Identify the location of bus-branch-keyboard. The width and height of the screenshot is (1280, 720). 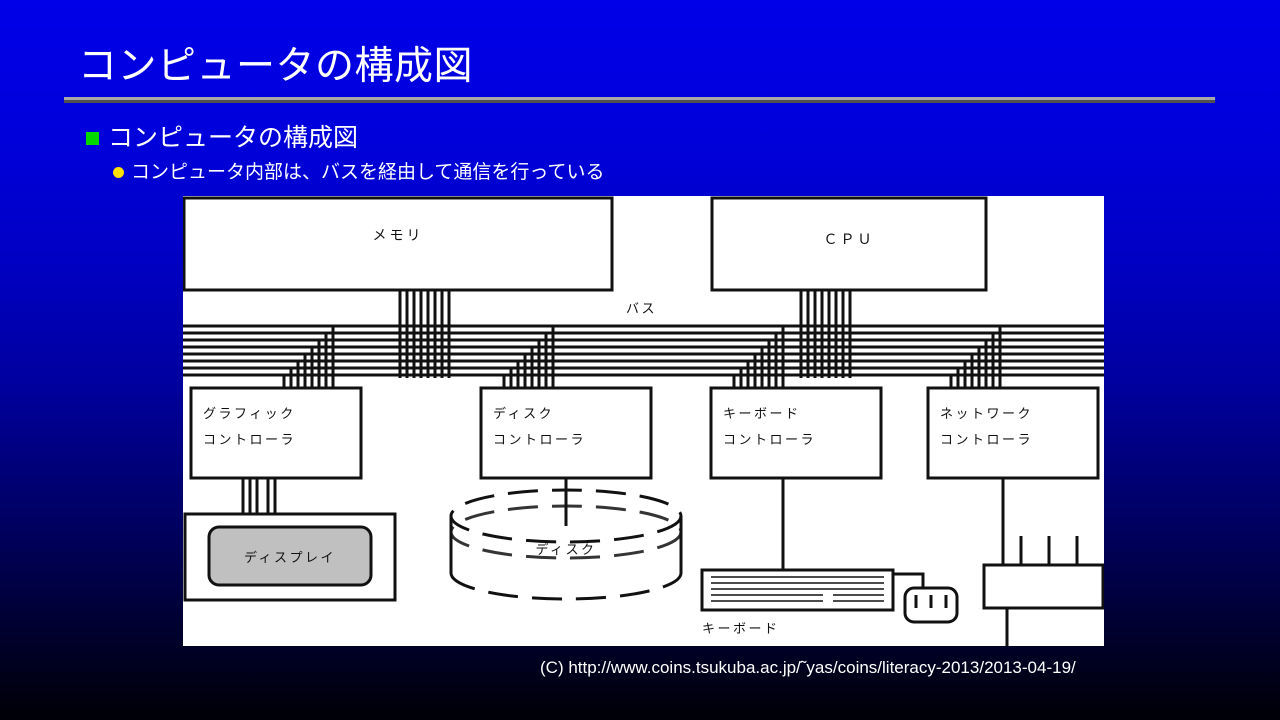
(758, 357).